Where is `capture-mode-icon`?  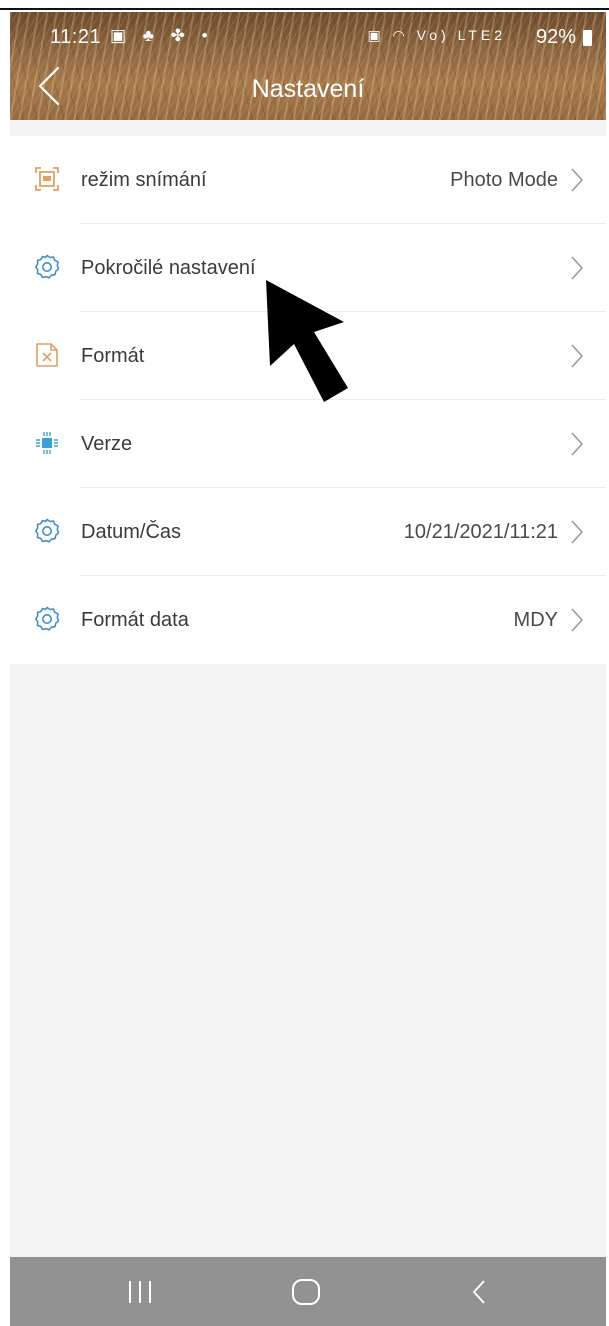
capture-mode-icon is located at coordinates (47, 179).